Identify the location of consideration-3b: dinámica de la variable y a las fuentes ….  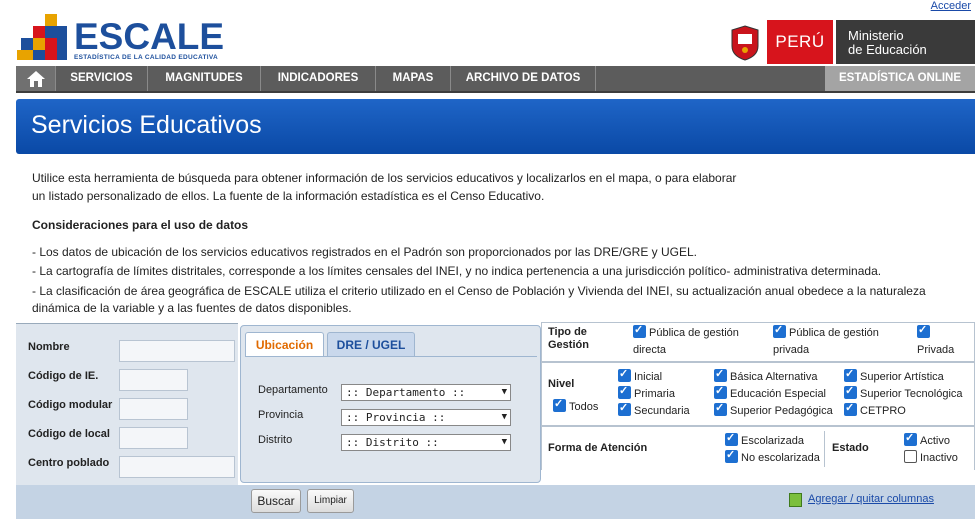
(192, 308).